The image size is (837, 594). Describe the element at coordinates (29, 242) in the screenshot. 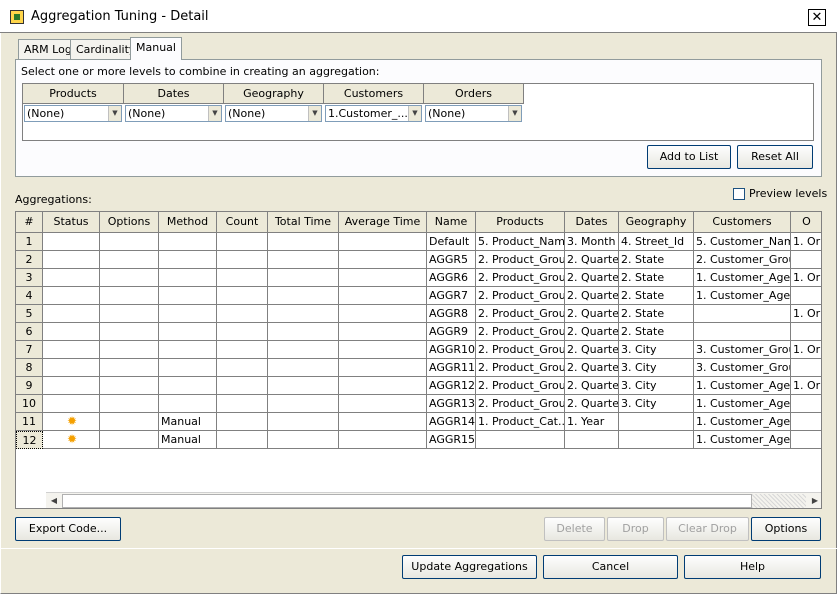

I see `row-header: 1` at that location.